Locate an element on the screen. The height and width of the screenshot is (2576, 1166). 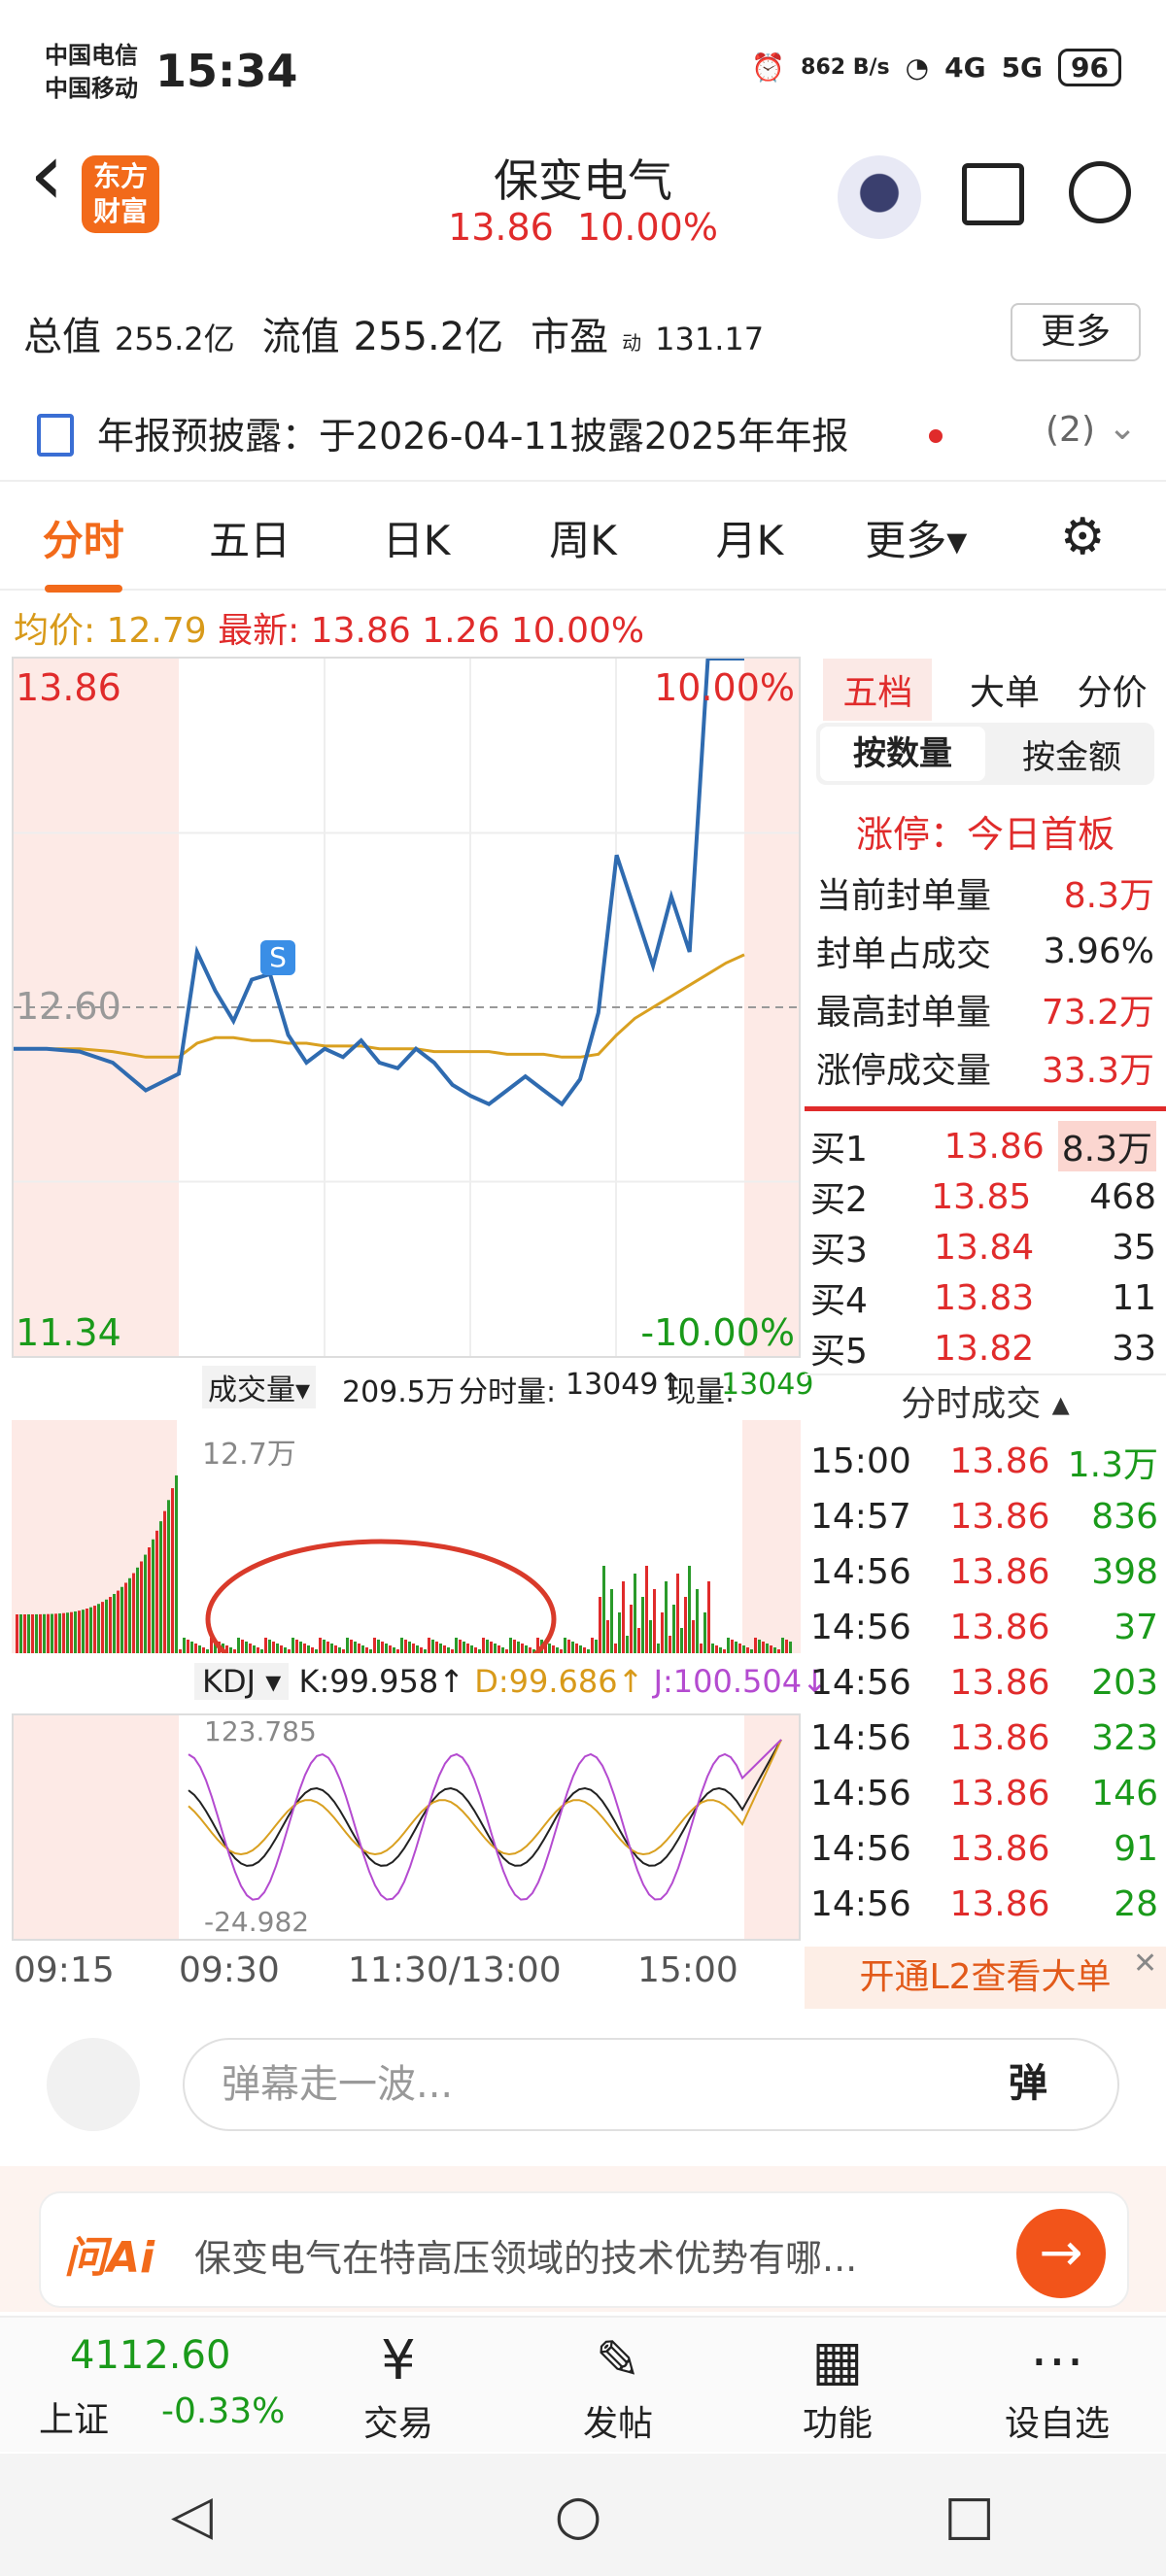
kdj-min-label: -24.982 is located at coordinates (257, 1922).